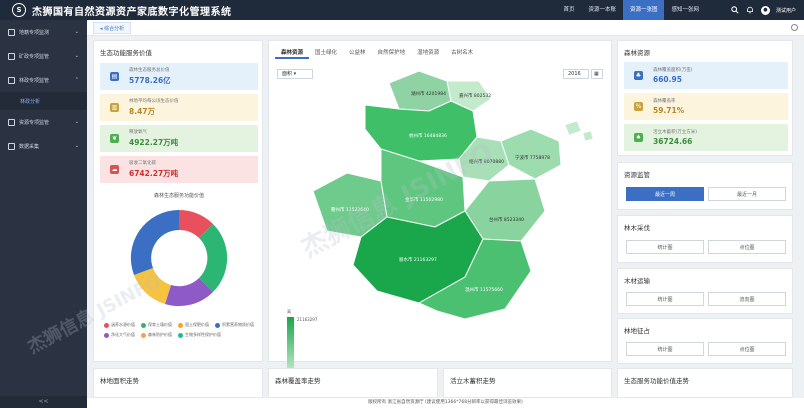 Image resolution: width=804 pixels, height=408 pixels. I want to click on nav-resource-map: 资源一张图, so click(643, 10).